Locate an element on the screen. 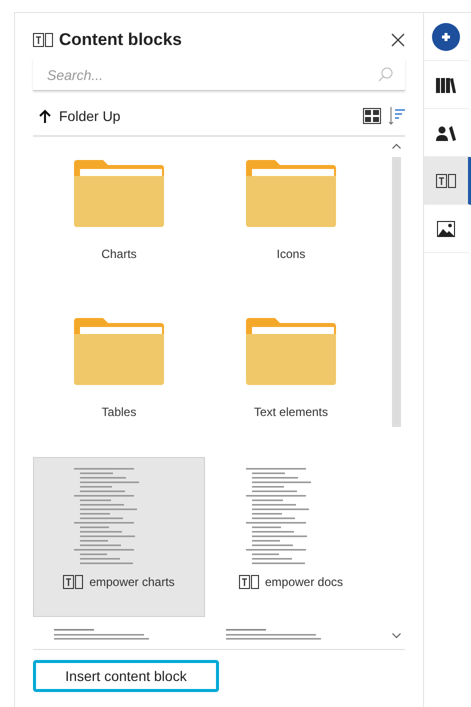 This screenshot has height=707, width=471. folder-item: Charts is located at coordinates (119, 216).